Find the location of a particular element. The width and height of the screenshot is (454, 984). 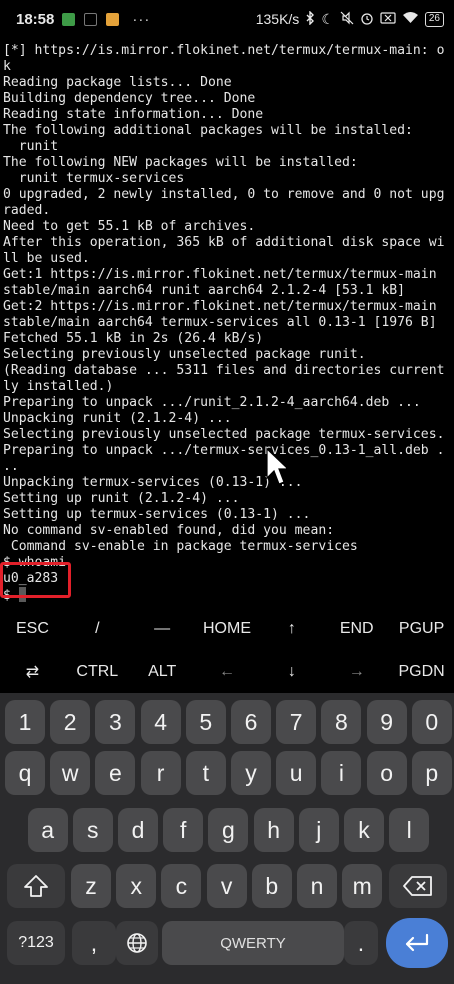

key-a: a is located at coordinates (47, 830).